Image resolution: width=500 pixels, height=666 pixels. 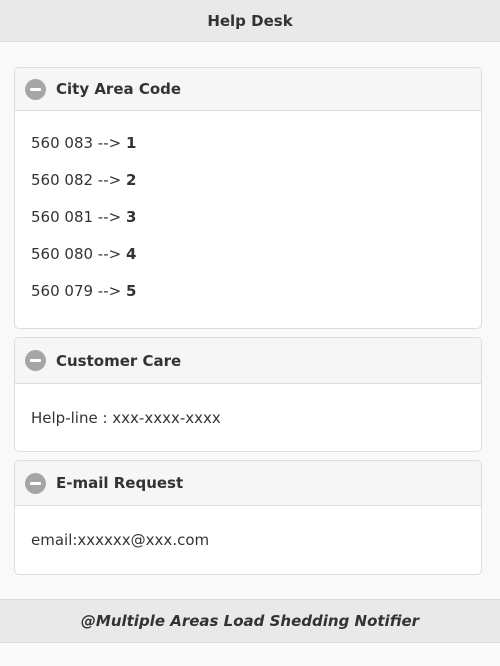 What do you see at coordinates (131, 254) in the screenshot?
I see `area-code-number: 4` at bounding box center [131, 254].